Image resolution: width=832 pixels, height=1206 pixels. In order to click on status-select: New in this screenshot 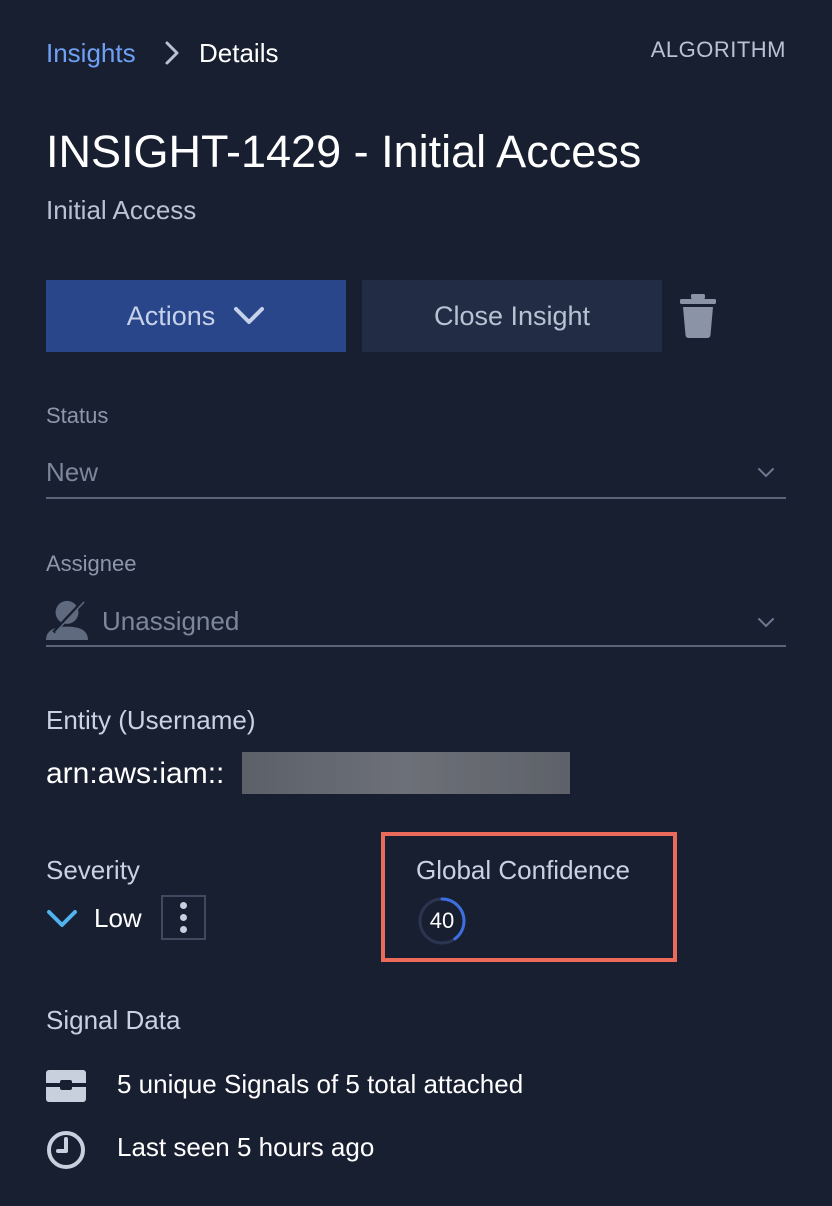, I will do `click(416, 475)`.